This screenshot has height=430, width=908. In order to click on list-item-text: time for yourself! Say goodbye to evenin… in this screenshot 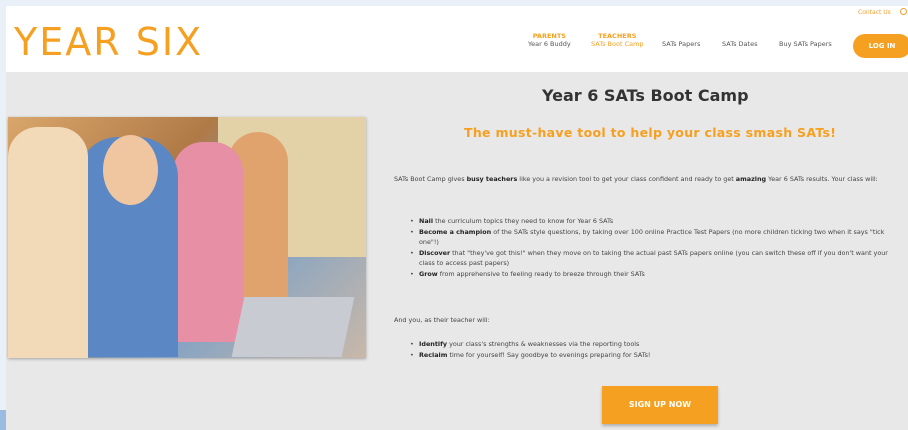, I will do `click(549, 355)`.